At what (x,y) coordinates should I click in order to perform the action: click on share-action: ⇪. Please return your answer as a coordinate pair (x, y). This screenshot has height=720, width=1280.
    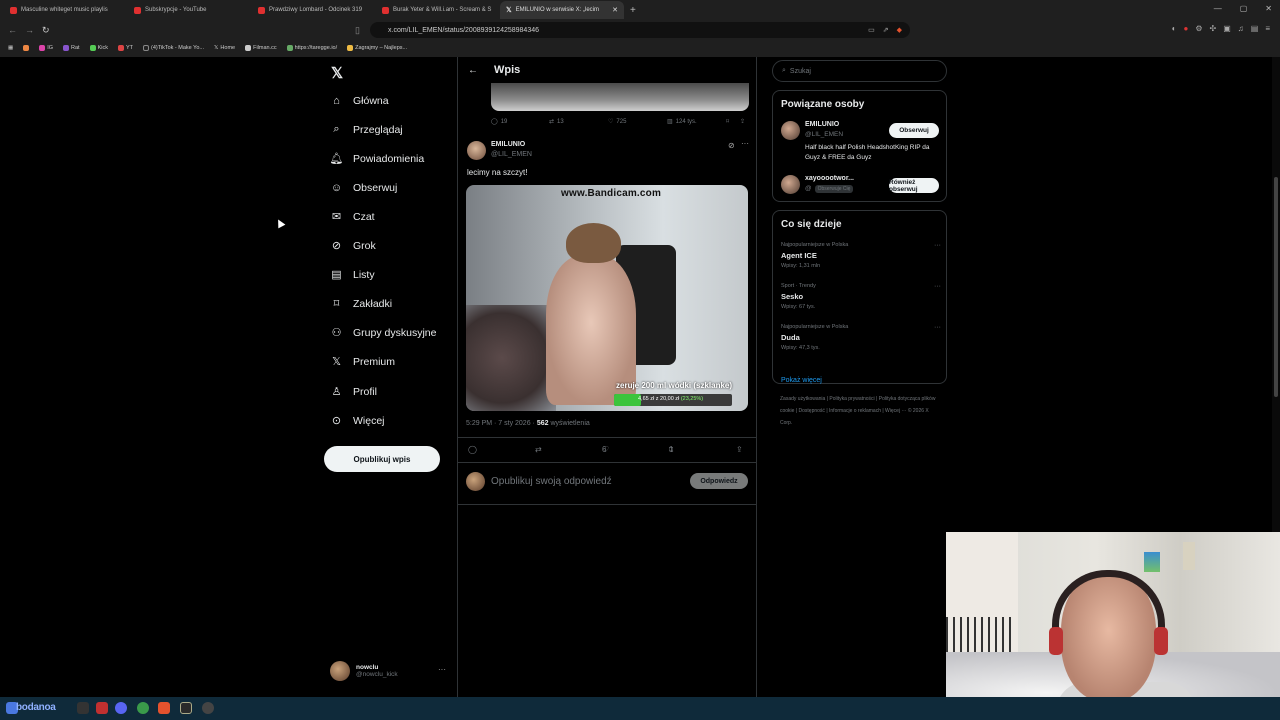
    Looking at the image, I should click on (742, 121).